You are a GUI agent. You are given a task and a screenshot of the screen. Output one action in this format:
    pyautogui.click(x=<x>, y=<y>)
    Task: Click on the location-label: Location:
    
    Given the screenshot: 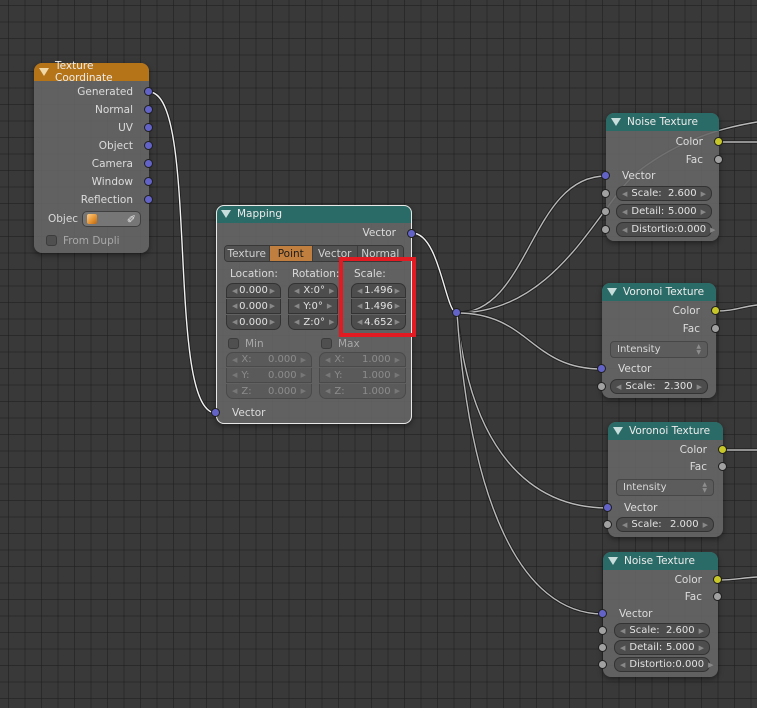 What is the action you would take?
    pyautogui.click(x=254, y=274)
    